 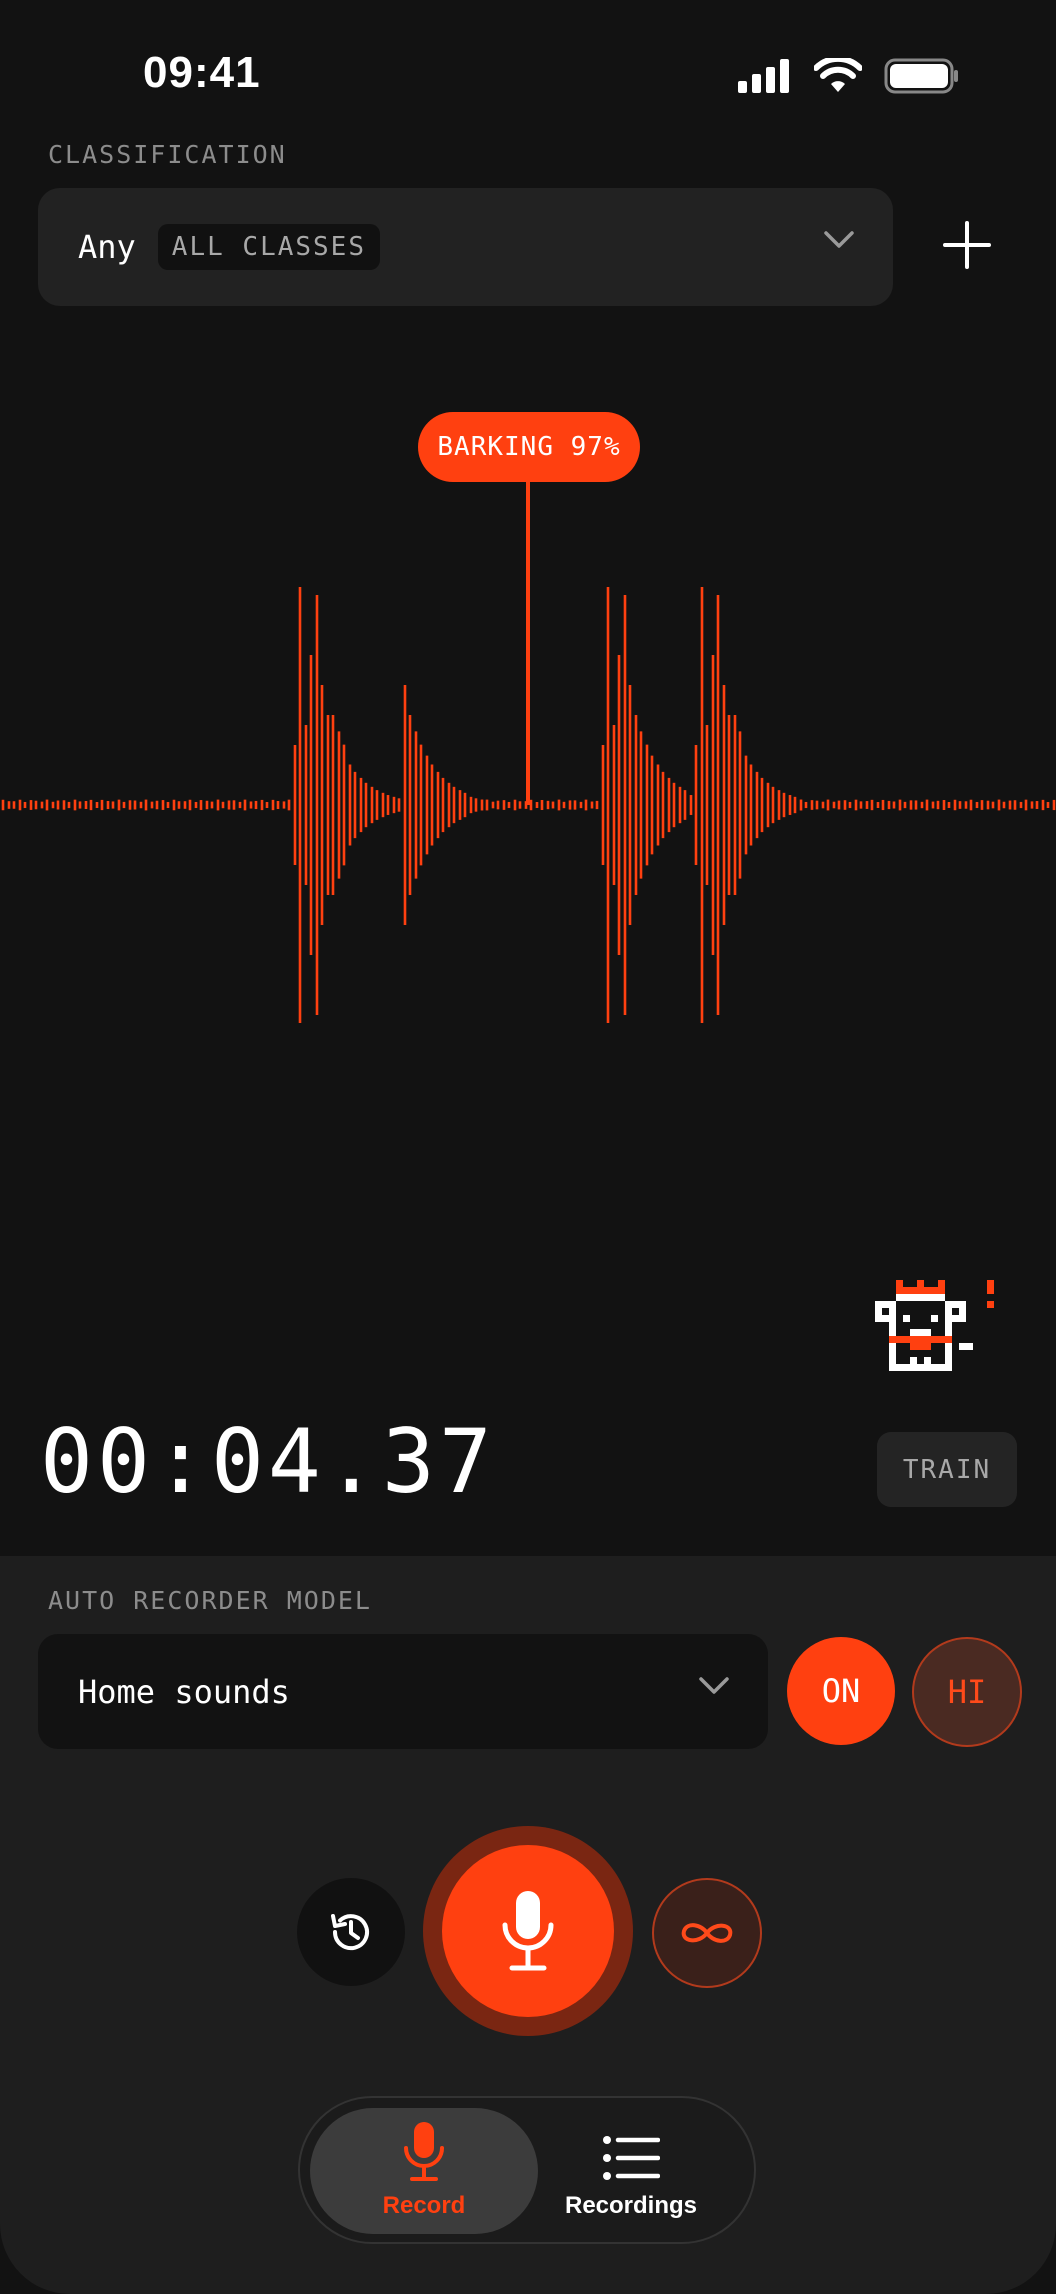 What do you see at coordinates (921, 76) in the screenshot?
I see `battery-icon` at bounding box center [921, 76].